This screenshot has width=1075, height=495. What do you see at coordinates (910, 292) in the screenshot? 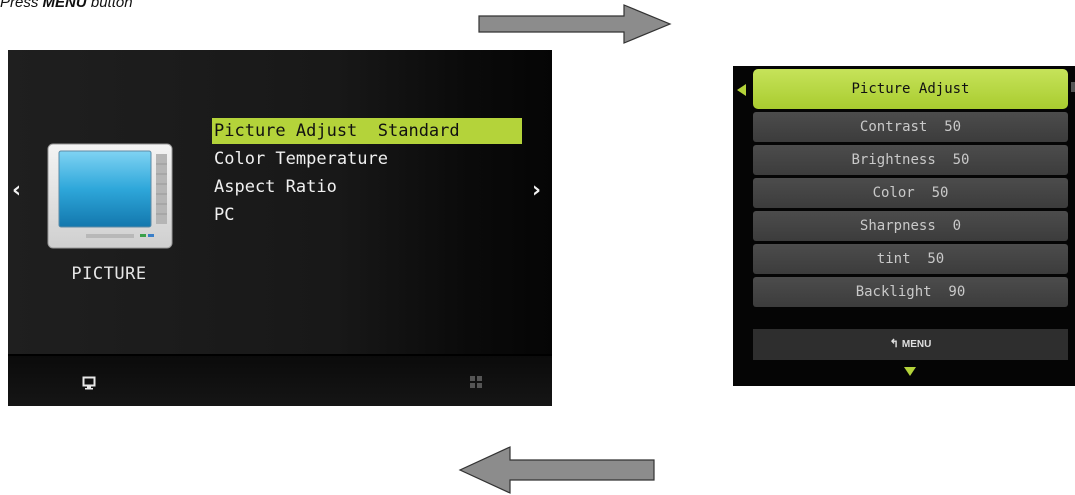
I see `submenu-item-backlight: Backlight 90` at bounding box center [910, 292].